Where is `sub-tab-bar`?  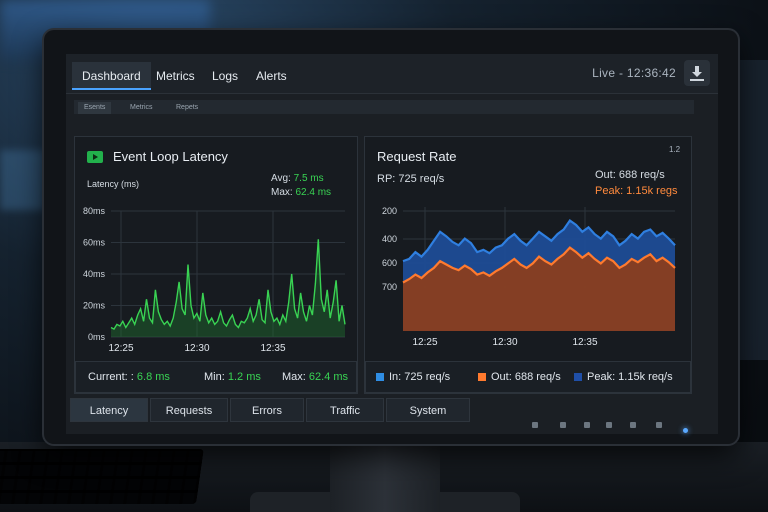 sub-tab-bar is located at coordinates (384, 107).